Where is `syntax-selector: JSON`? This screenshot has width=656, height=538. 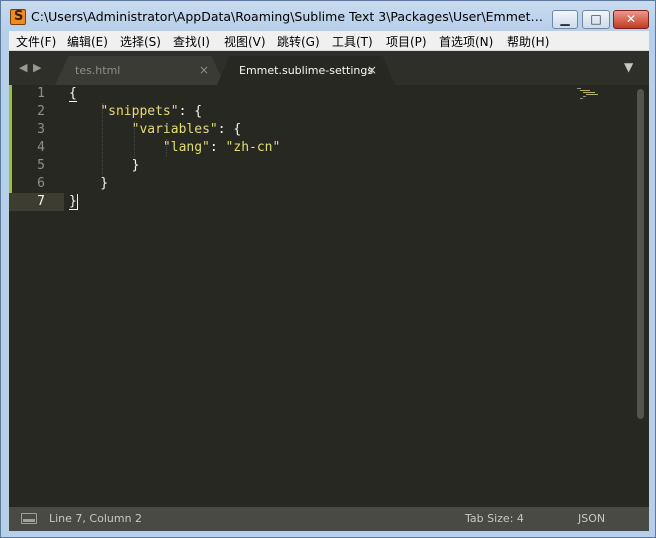 syntax-selector: JSON is located at coordinates (591, 518).